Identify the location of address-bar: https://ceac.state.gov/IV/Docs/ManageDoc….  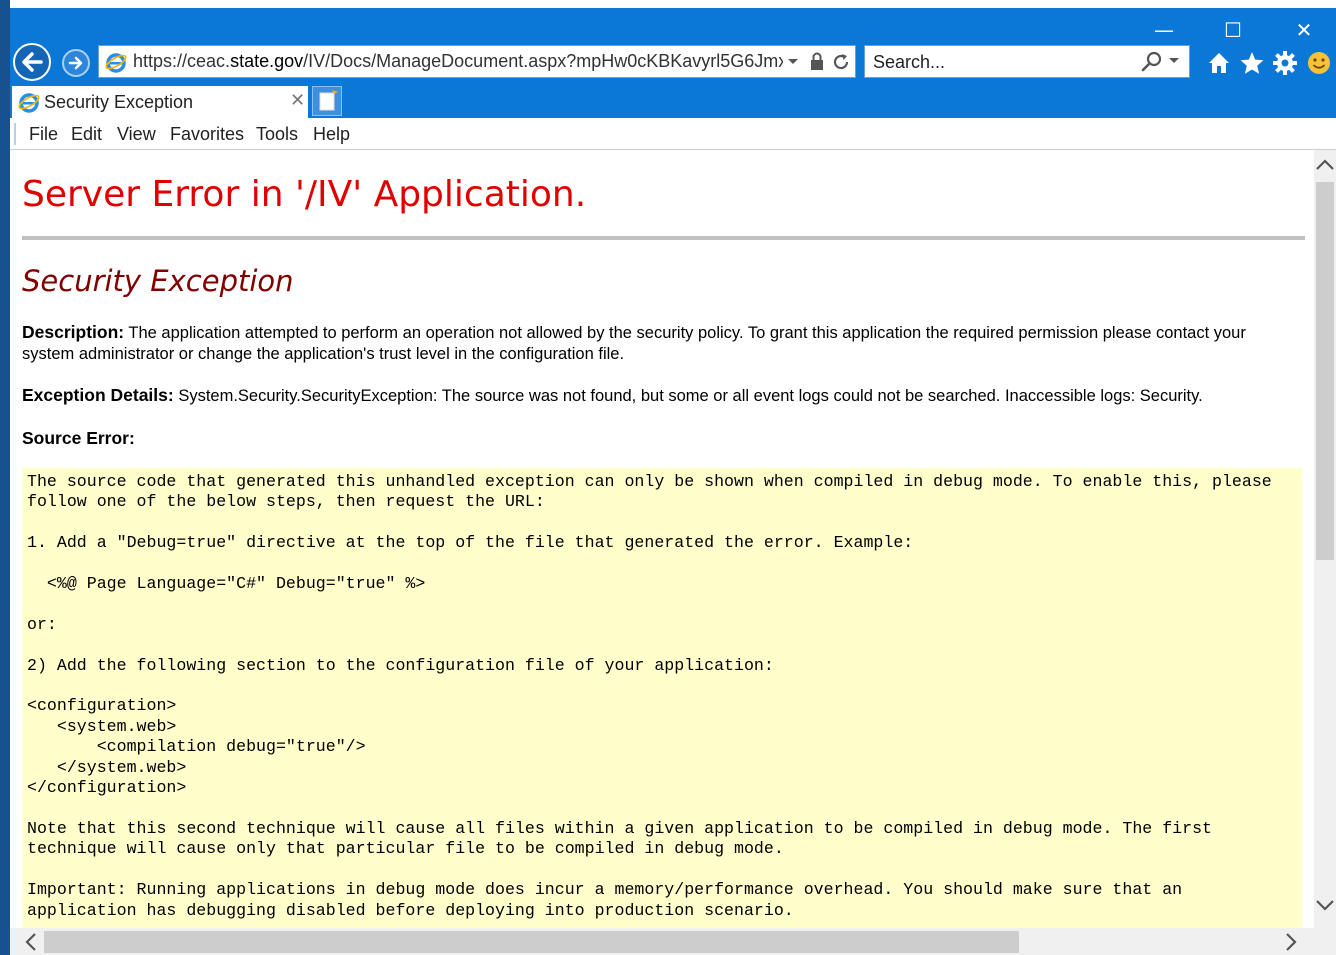
(477, 61).